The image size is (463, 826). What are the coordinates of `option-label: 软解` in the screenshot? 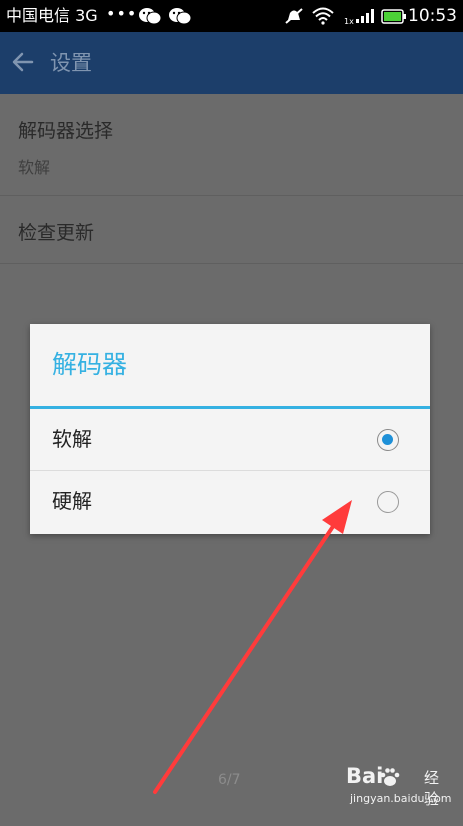 It's located at (72, 439).